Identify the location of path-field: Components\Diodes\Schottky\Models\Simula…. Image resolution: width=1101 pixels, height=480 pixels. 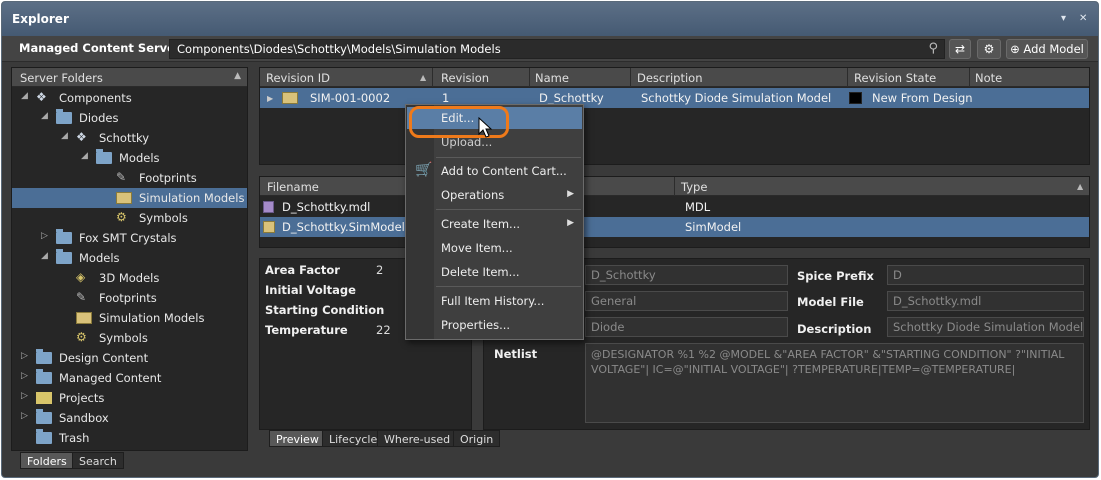
(557, 49).